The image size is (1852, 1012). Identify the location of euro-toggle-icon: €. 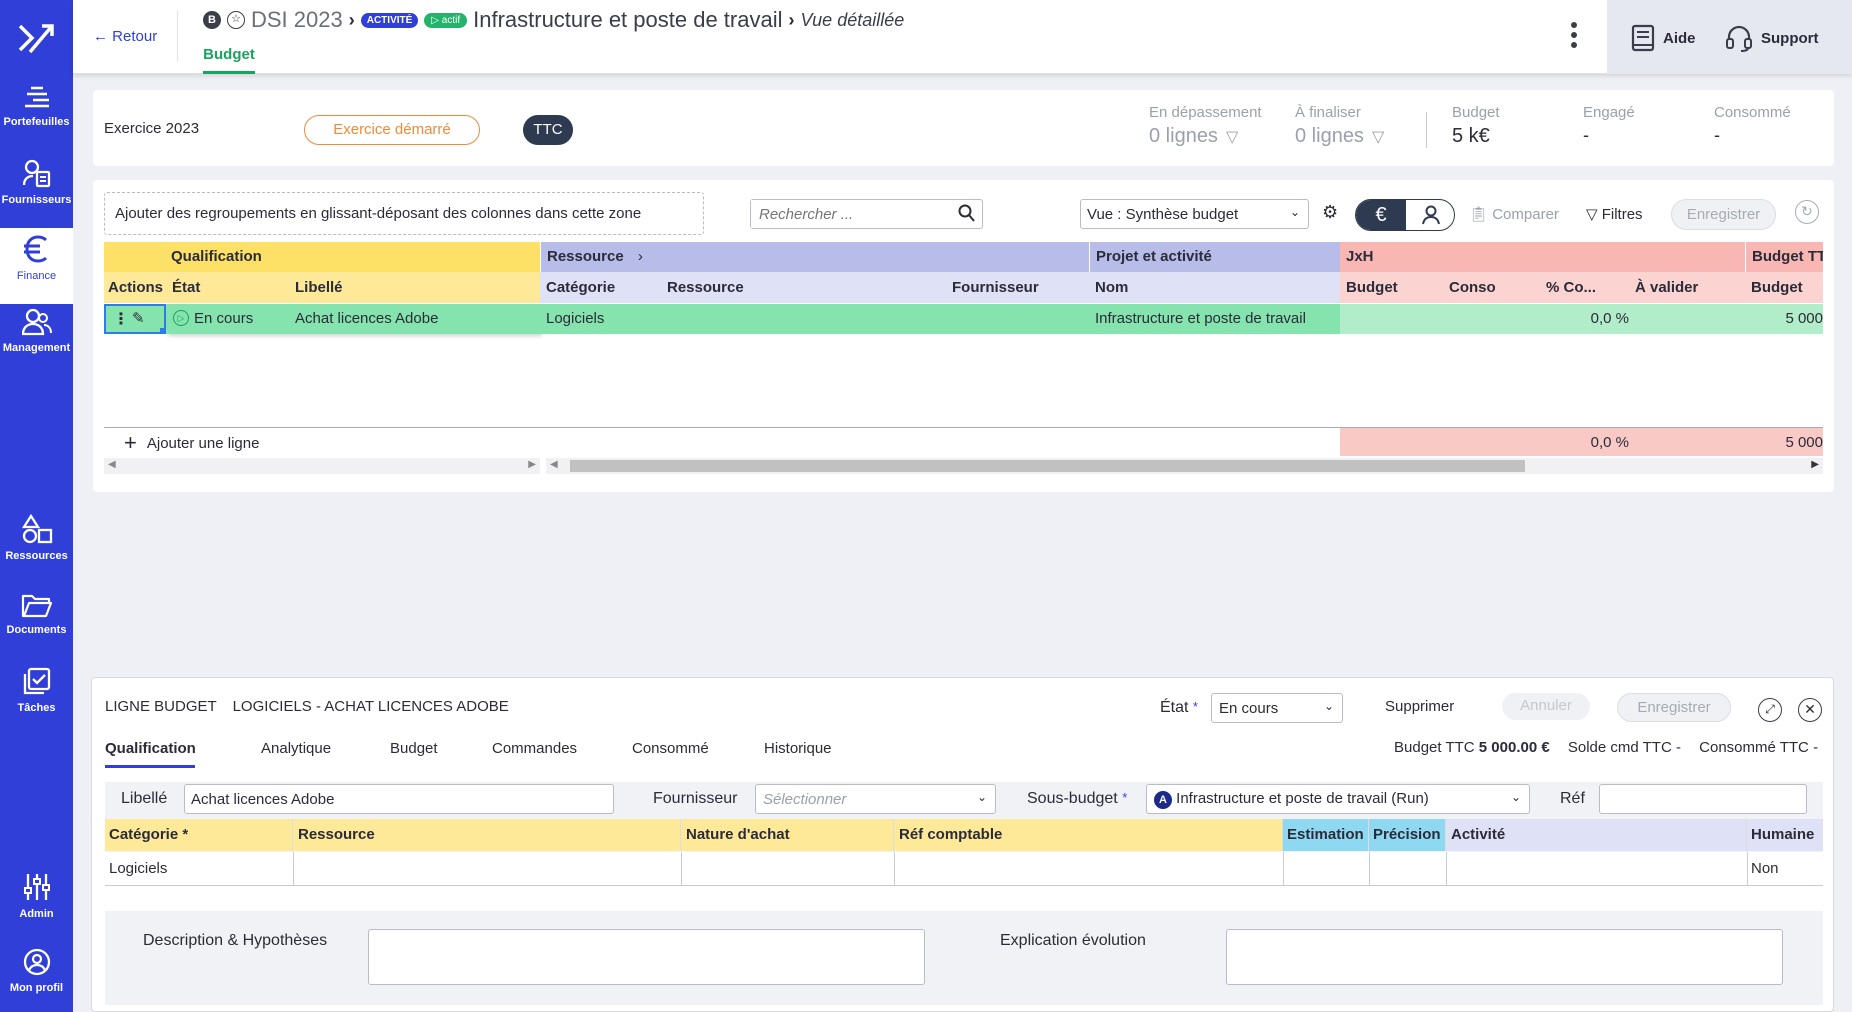
(1381, 215).